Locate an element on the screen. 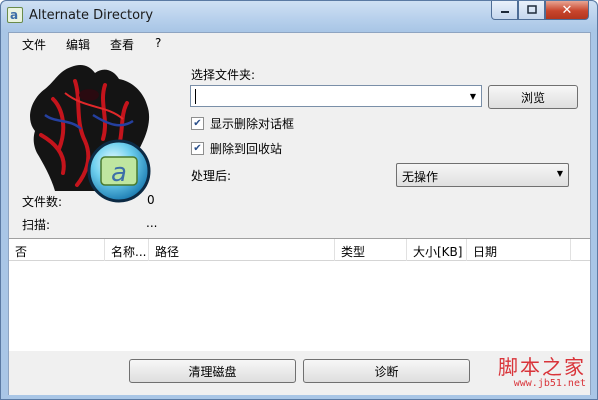  after-process-select: 无操作 ▼ is located at coordinates (482, 175).